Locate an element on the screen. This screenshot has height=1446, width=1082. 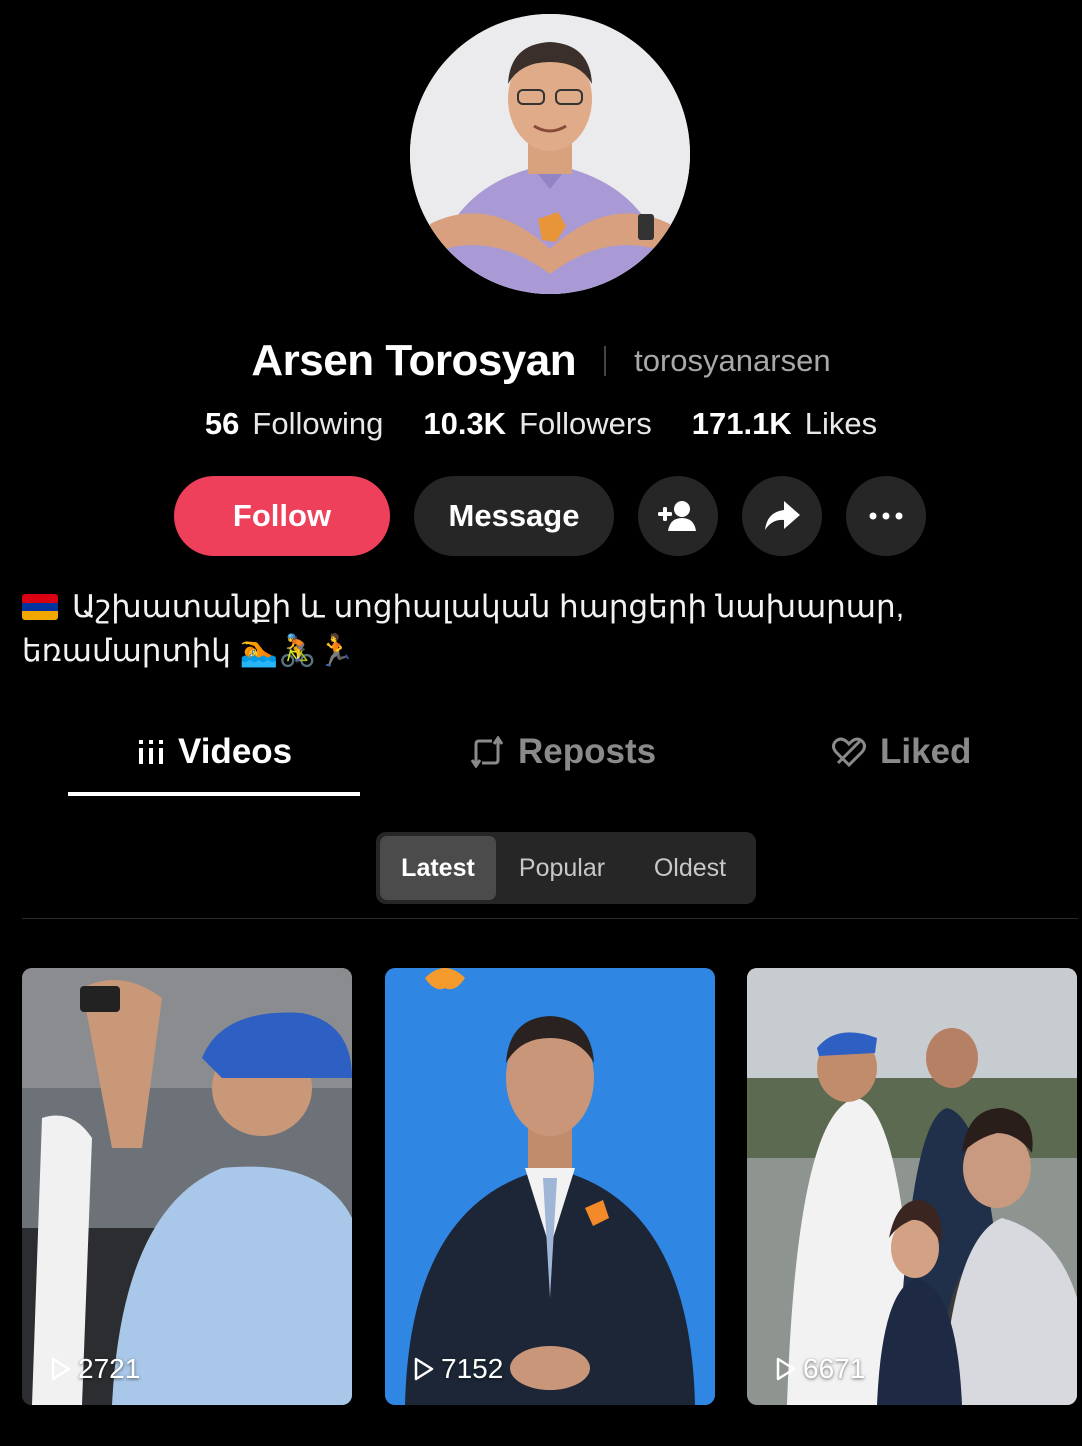
more-dots-icon is located at coordinates (886, 516).